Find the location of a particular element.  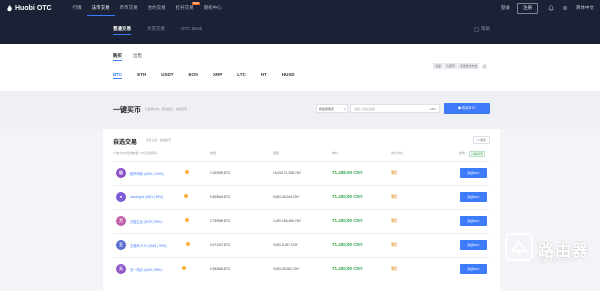

filter-all: 全部 is located at coordinates (438, 66).